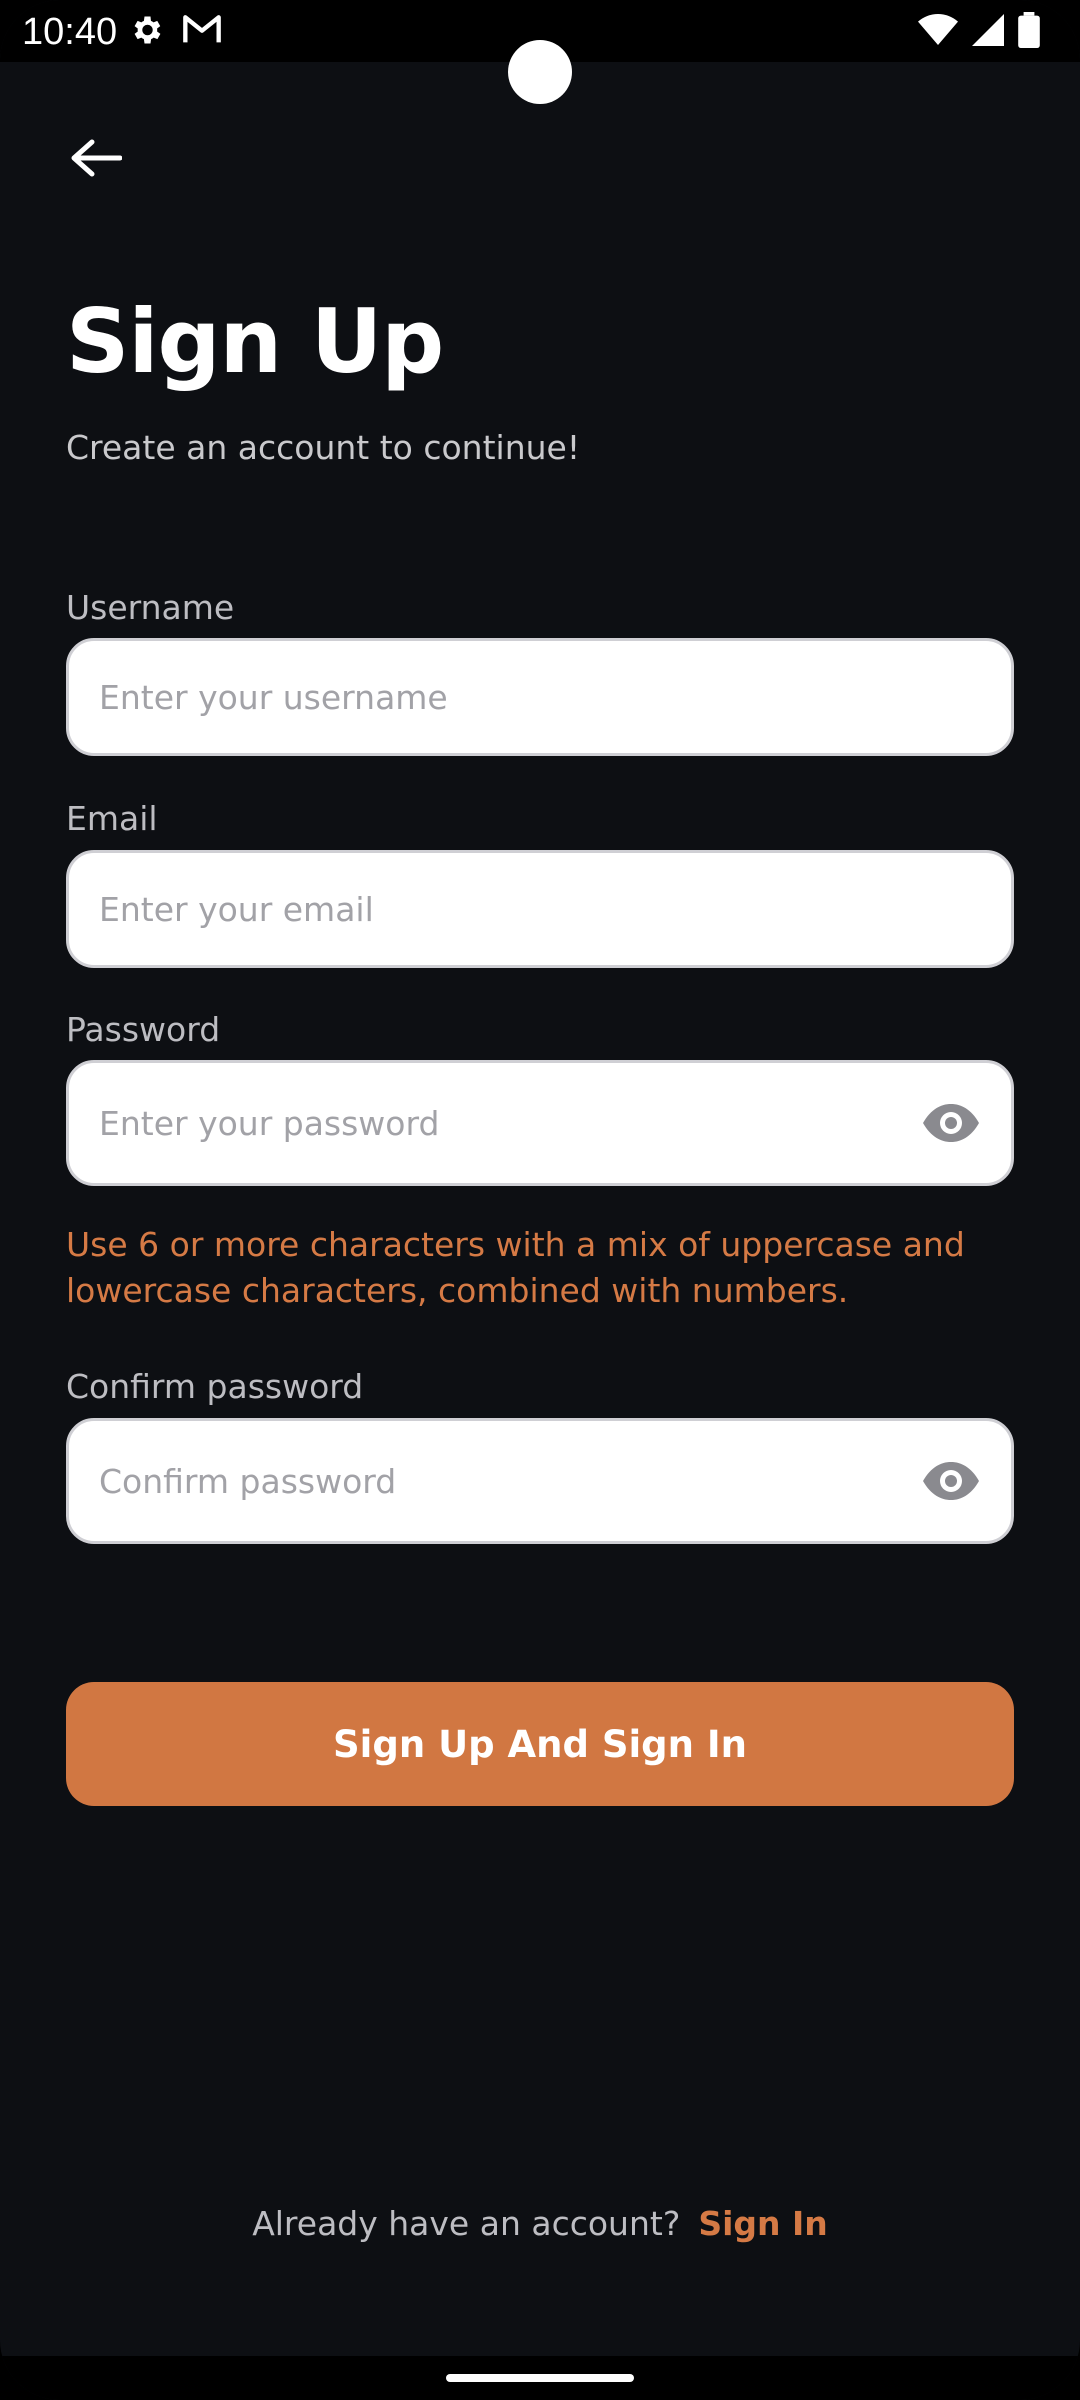 This screenshot has height=2400, width=1080. I want to click on password-placeholder: Enter your password, so click(269, 1123).